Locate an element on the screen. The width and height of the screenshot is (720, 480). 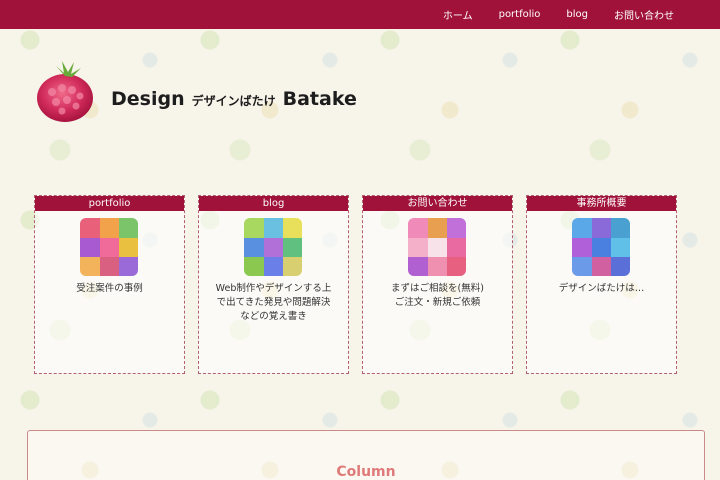
site-title-batake: Batake is located at coordinates (319, 99).